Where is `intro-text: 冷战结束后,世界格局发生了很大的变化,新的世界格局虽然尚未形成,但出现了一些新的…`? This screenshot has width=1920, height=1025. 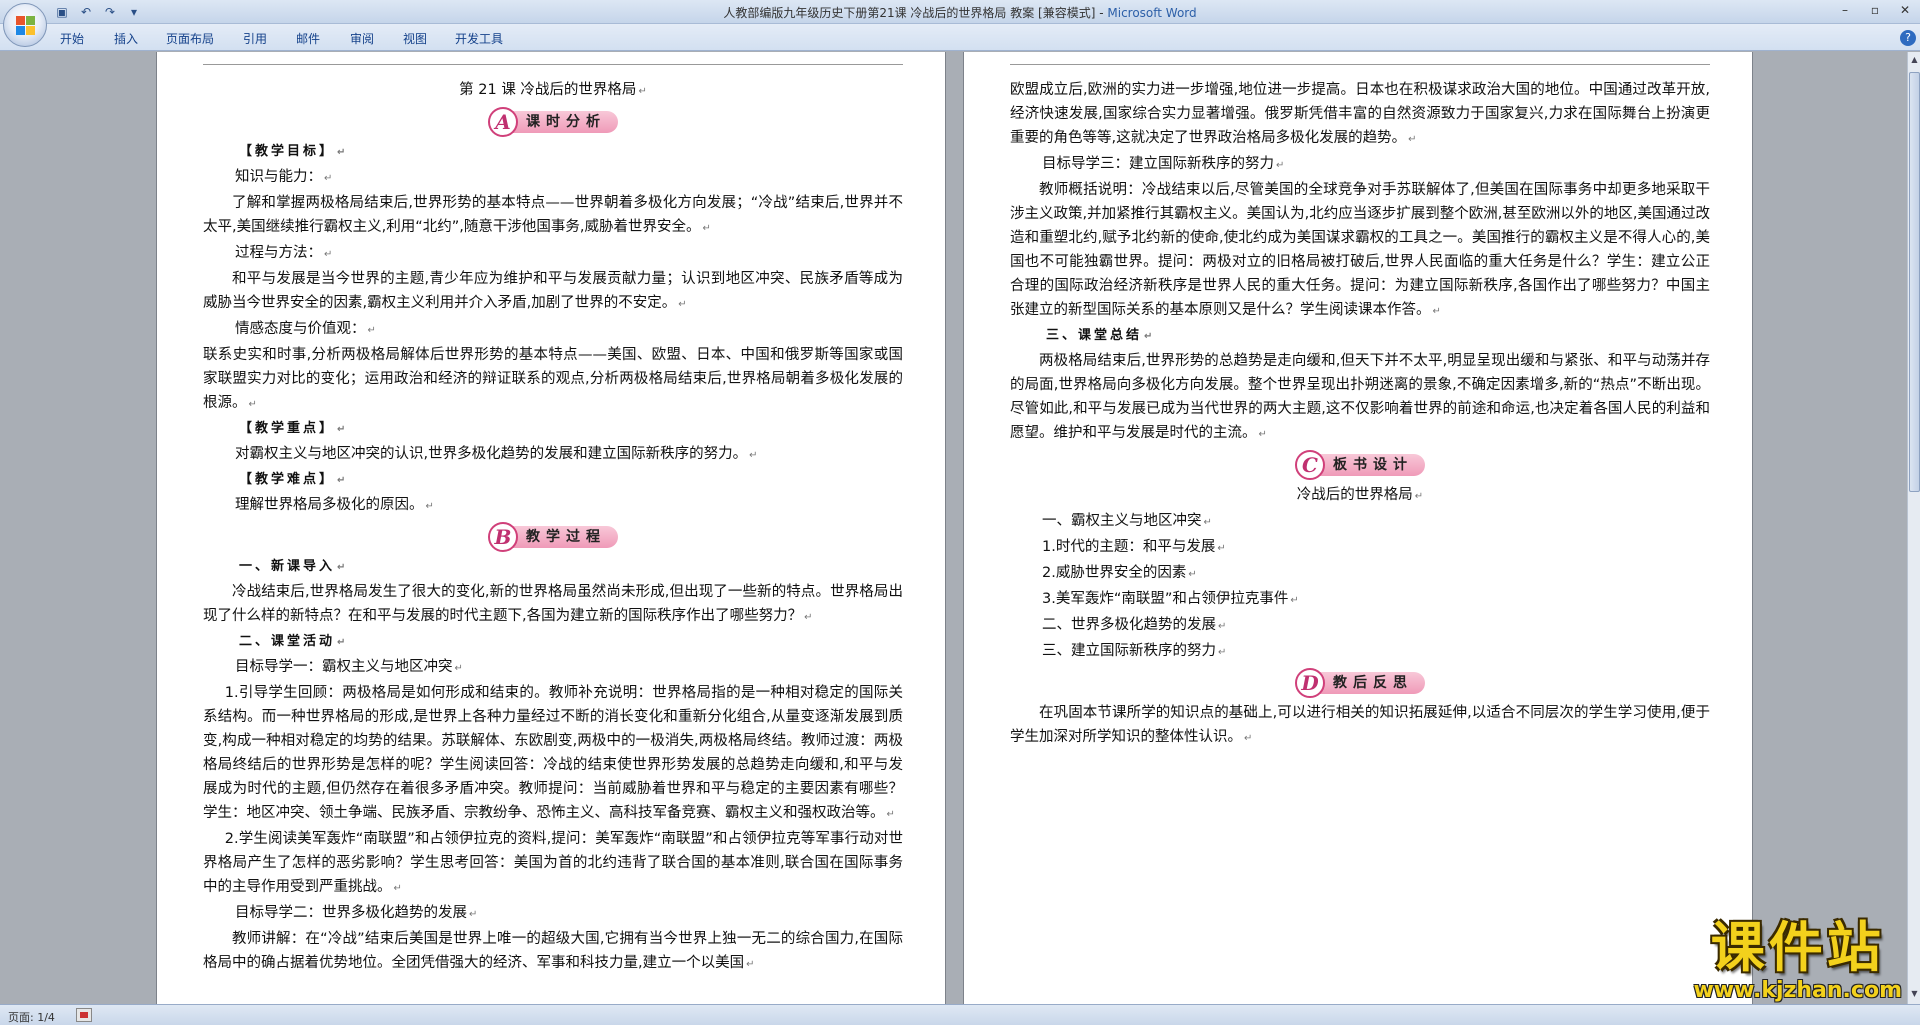
intro-text: 冷战结束后,世界格局发生了很大的变化,新的世界格局虽然尚未形成,但出现了一些新的… is located at coordinates (553, 604).